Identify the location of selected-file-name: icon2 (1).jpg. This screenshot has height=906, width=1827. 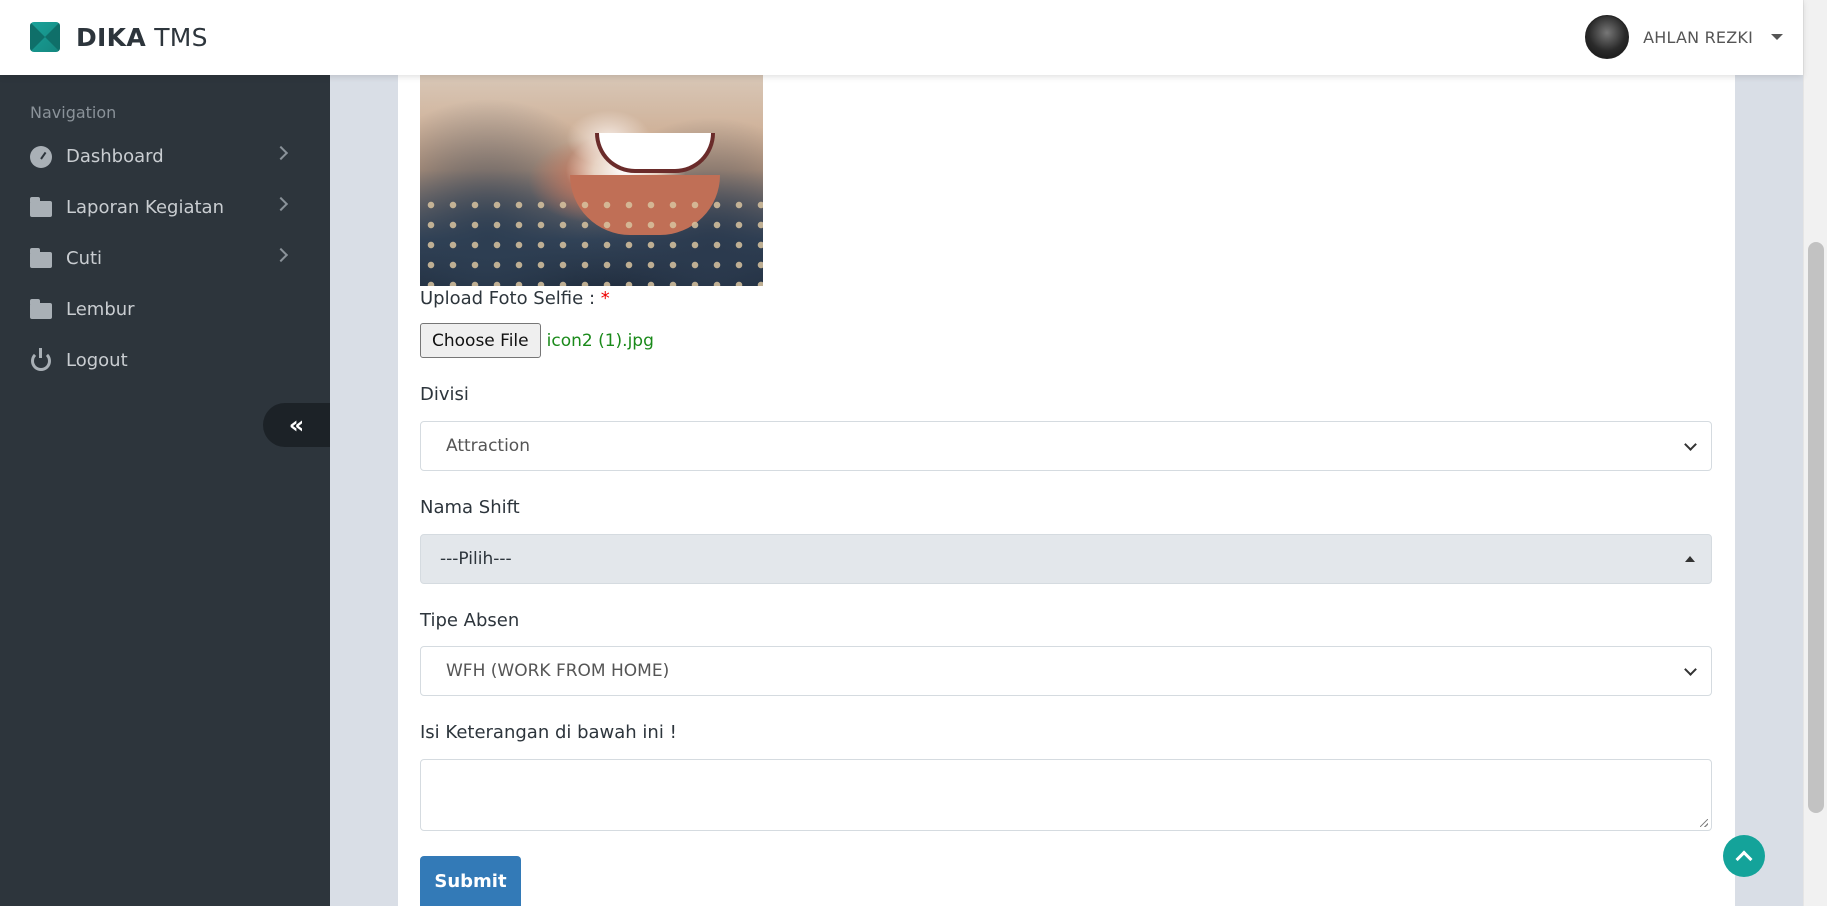
(600, 340).